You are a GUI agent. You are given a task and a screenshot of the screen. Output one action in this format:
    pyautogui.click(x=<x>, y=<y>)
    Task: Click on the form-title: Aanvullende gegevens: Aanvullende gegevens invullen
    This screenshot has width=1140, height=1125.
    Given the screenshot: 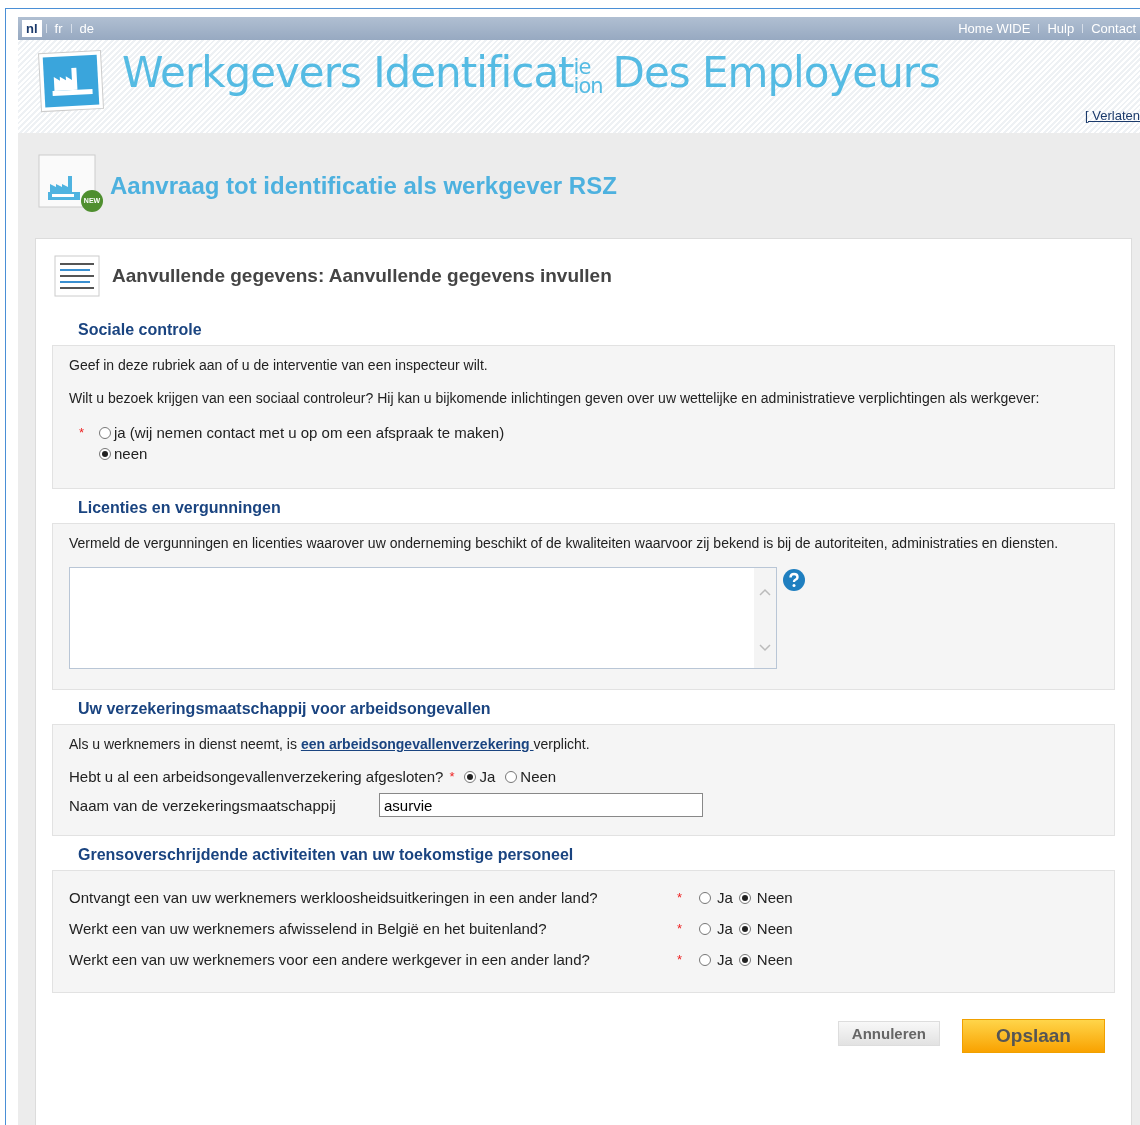 What is the action you would take?
    pyautogui.click(x=362, y=276)
    